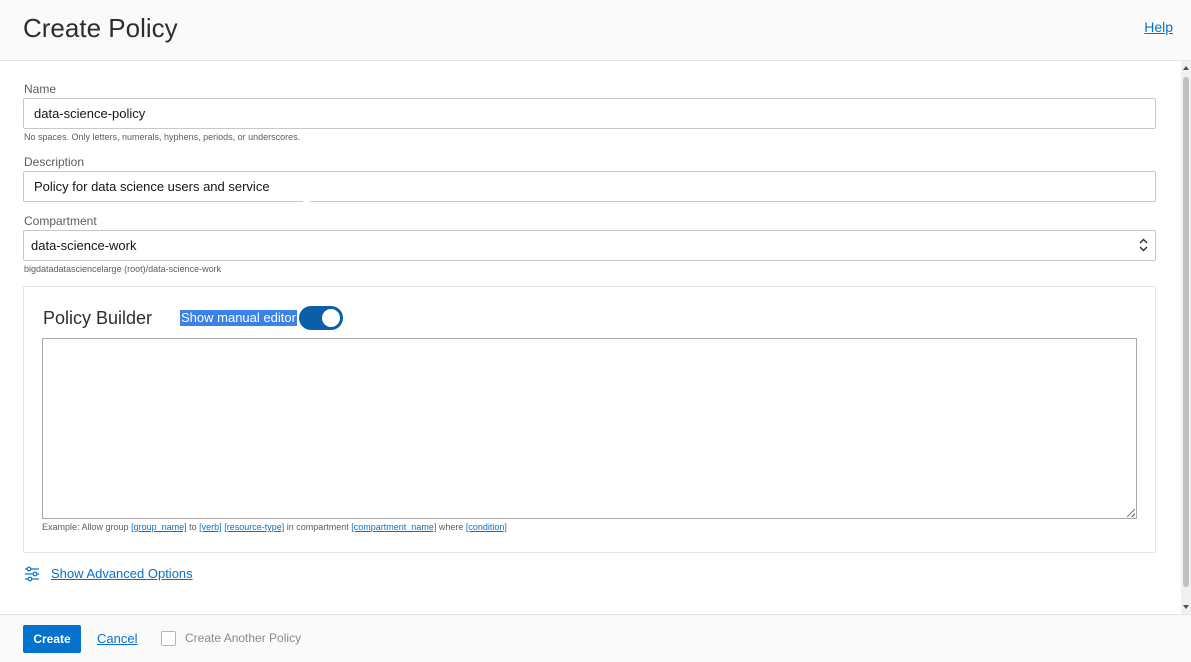 The height and width of the screenshot is (662, 1191). What do you see at coordinates (254, 527) in the screenshot?
I see `example-resource-token: [resource-type]` at bounding box center [254, 527].